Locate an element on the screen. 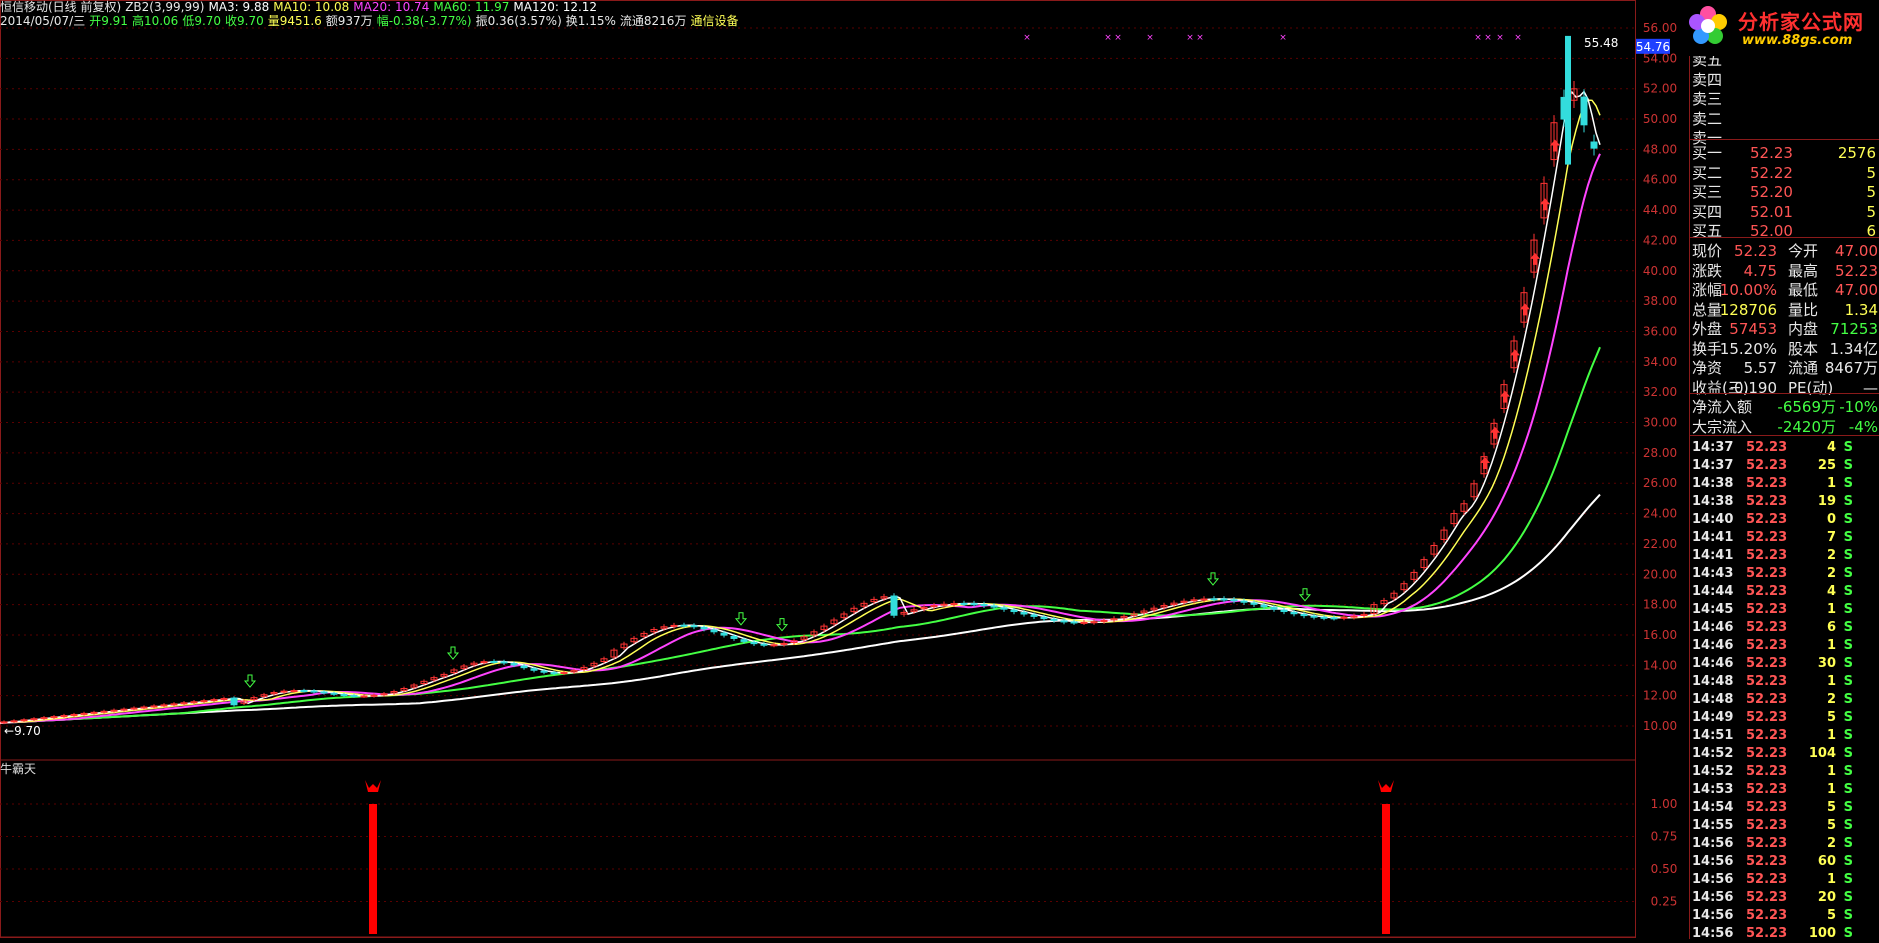 The image size is (1879, 943). current-price-tag-label: 54.76 is located at coordinates (1653, 47).